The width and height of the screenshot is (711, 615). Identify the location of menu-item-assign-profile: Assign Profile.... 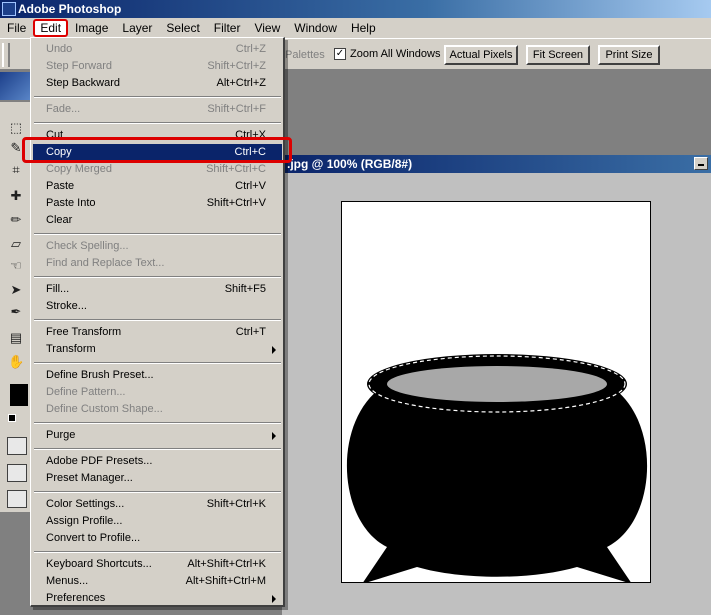
(157, 521).